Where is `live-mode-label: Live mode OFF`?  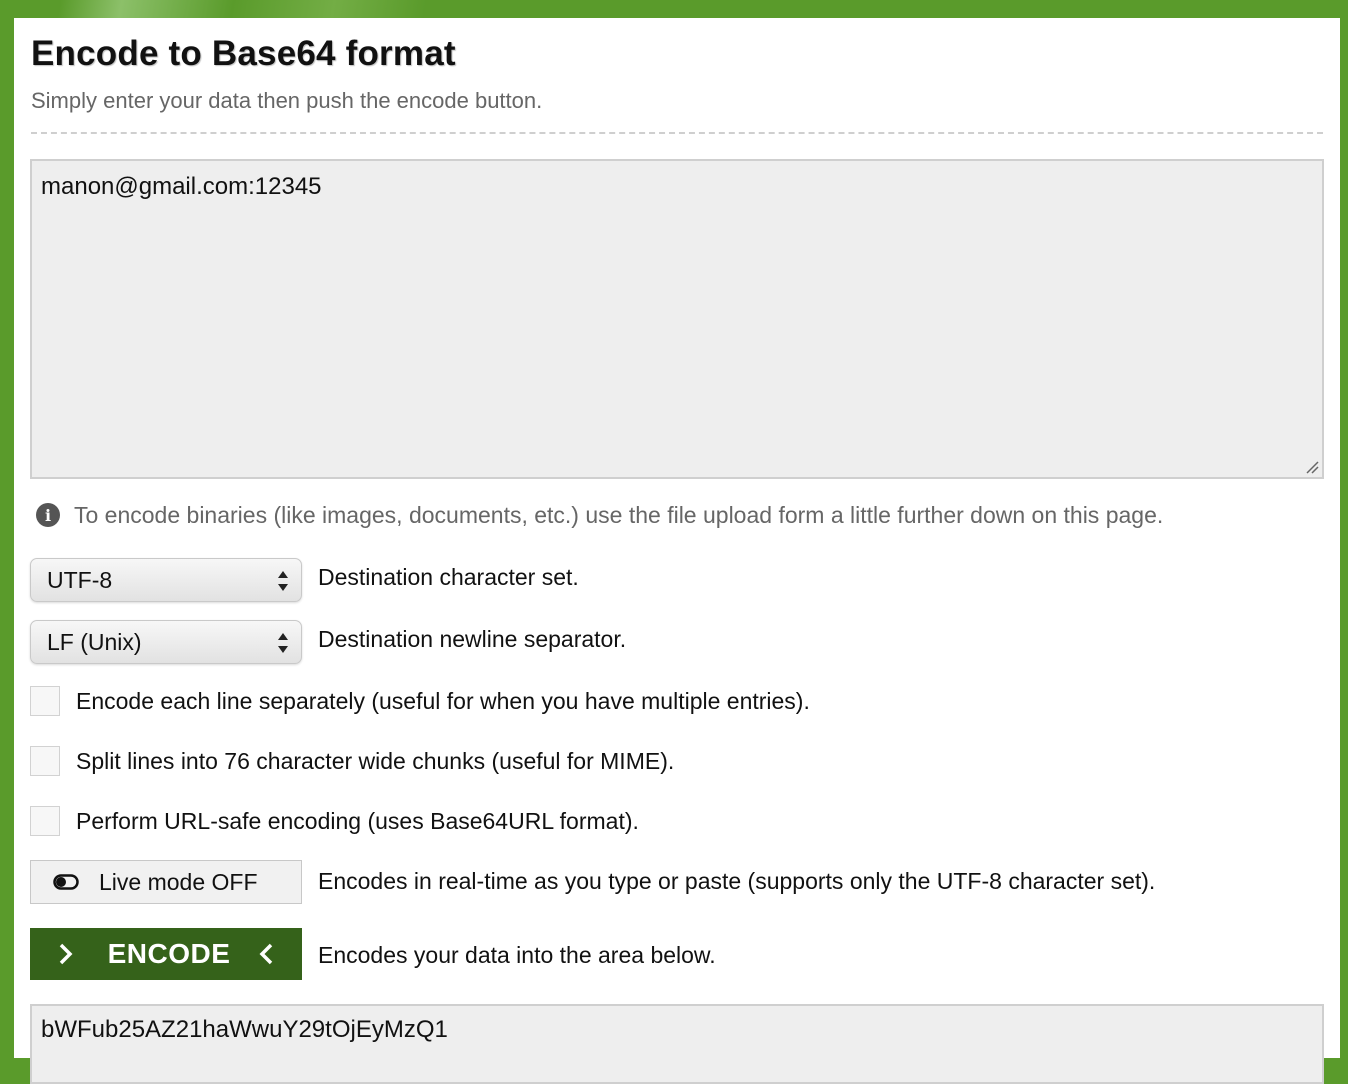
live-mode-label: Live mode OFF is located at coordinates (178, 881).